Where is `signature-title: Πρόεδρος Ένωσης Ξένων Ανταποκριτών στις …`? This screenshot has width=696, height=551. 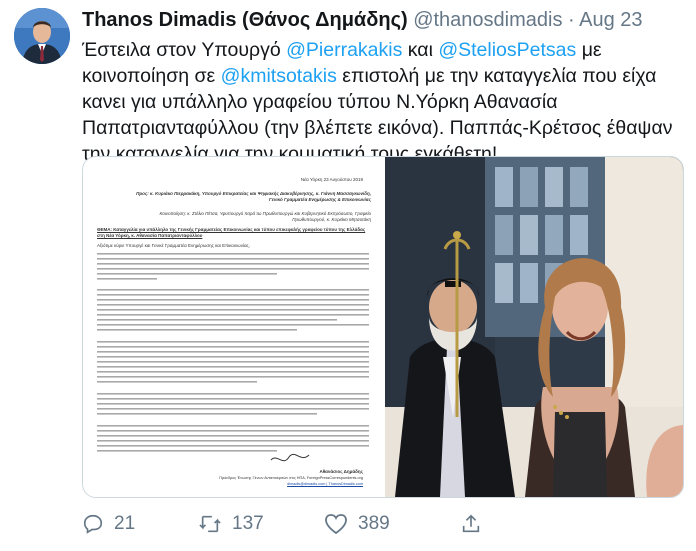 signature-title: Πρόεδρος Ένωσης Ξένων Ανταποκριτών στις … is located at coordinates (291, 478).